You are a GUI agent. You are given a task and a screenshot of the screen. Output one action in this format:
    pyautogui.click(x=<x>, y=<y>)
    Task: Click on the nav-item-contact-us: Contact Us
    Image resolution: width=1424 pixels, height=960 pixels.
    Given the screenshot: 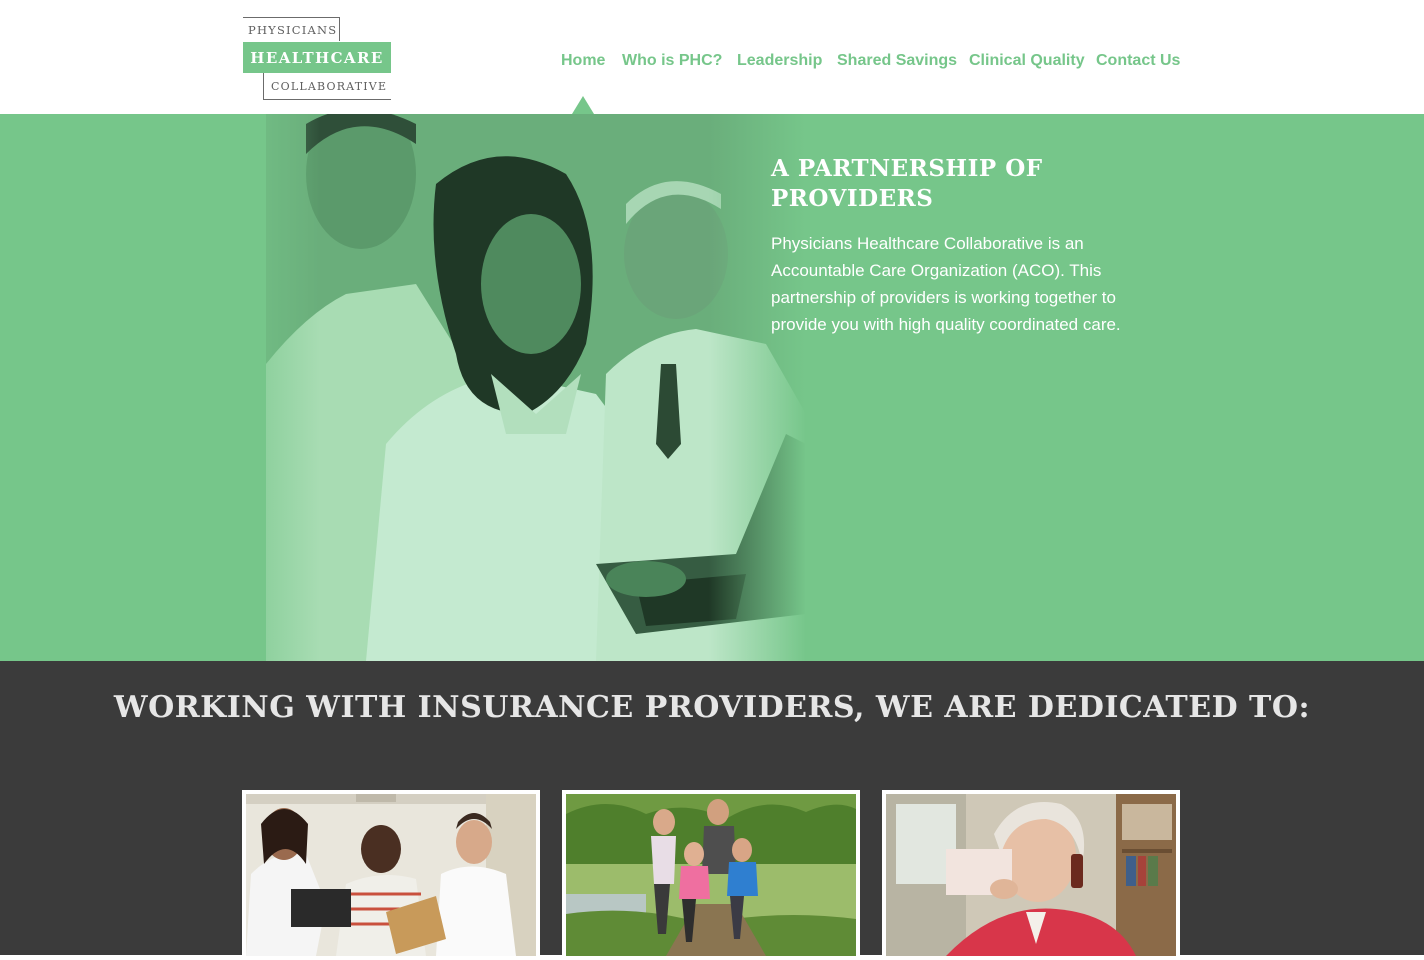 What is the action you would take?
    pyautogui.click(x=1138, y=61)
    